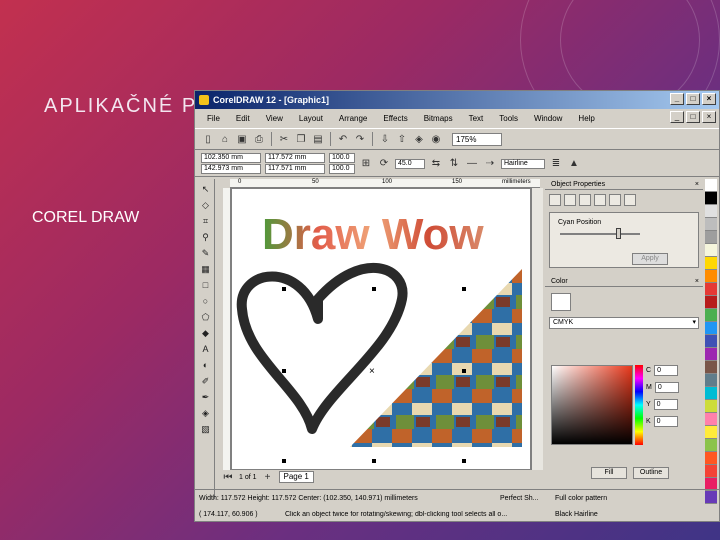  I want to click on outline-tool-icon: ✒, so click(205, 397).